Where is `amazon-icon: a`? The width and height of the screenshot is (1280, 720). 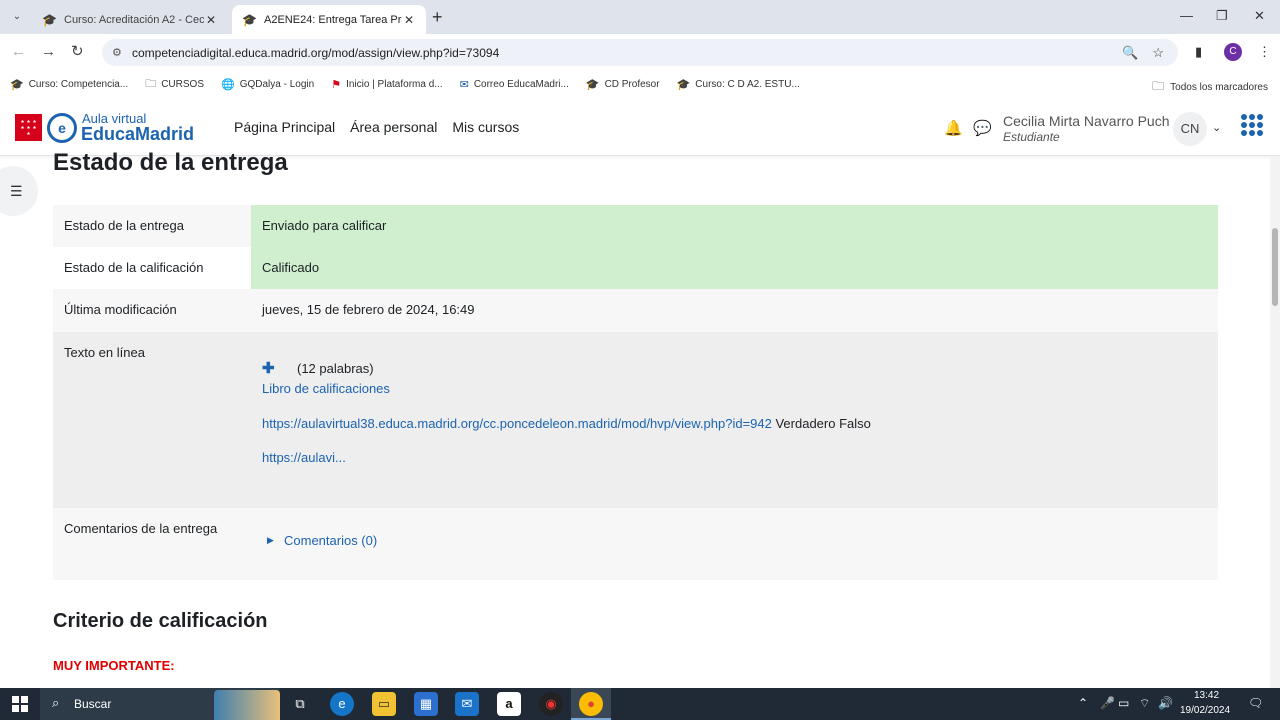 amazon-icon: a is located at coordinates (509, 704).